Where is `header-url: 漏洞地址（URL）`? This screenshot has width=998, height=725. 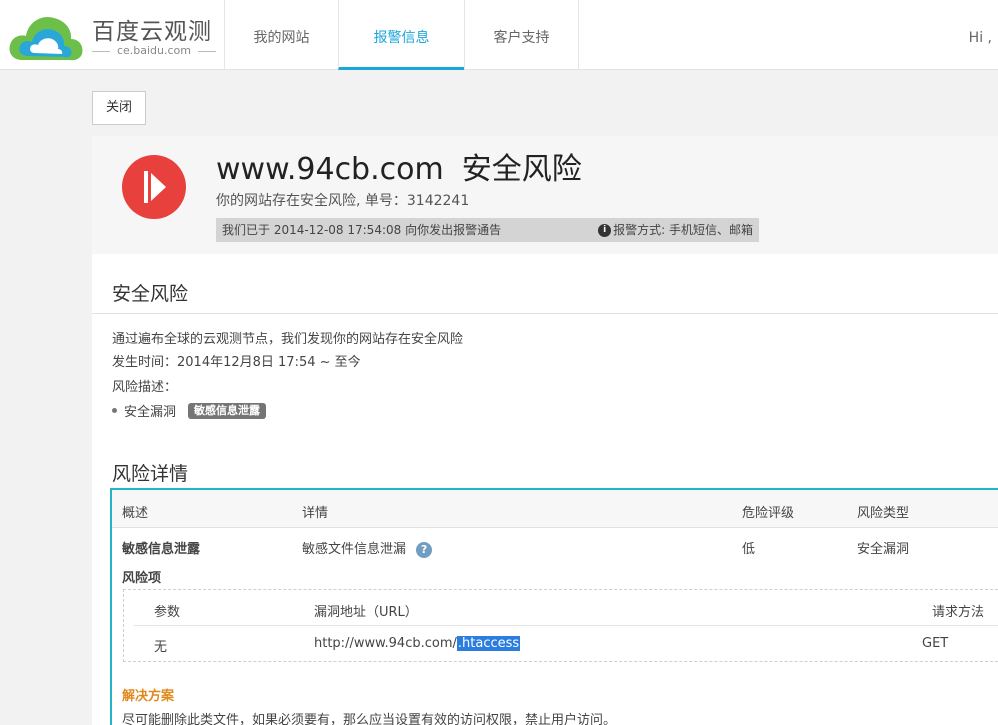 header-url: 漏洞地址（URL） is located at coordinates (366, 612).